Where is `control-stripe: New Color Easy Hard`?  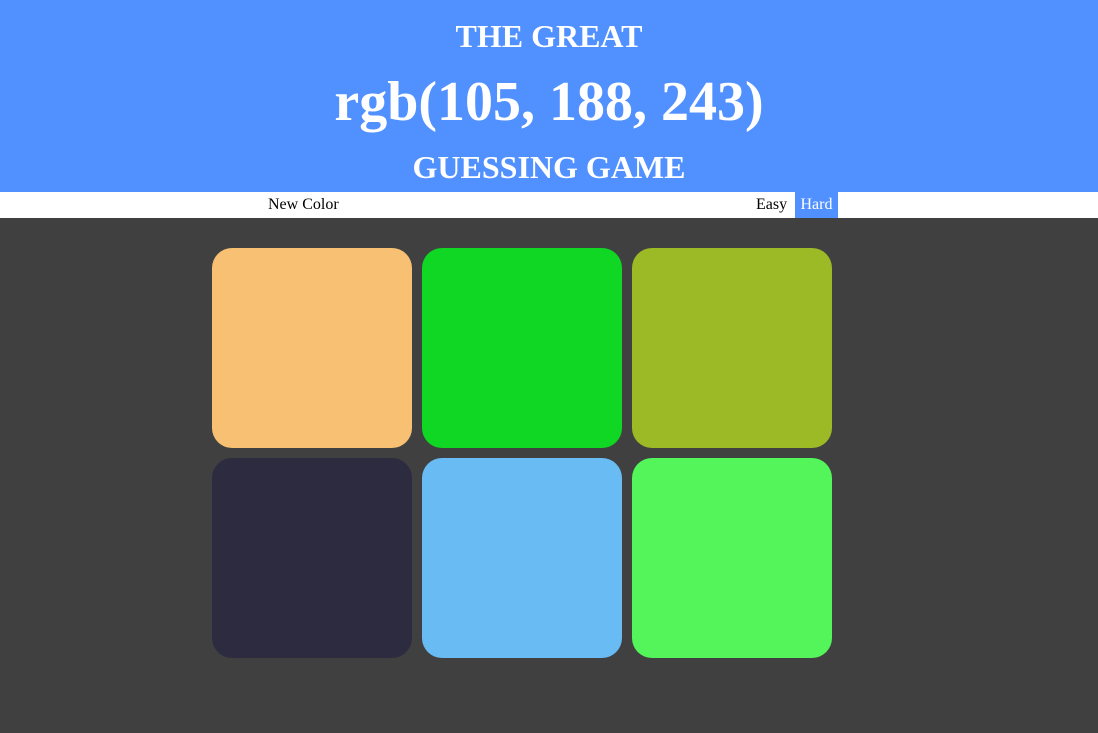
control-stripe: New Color Easy Hard is located at coordinates (549, 205).